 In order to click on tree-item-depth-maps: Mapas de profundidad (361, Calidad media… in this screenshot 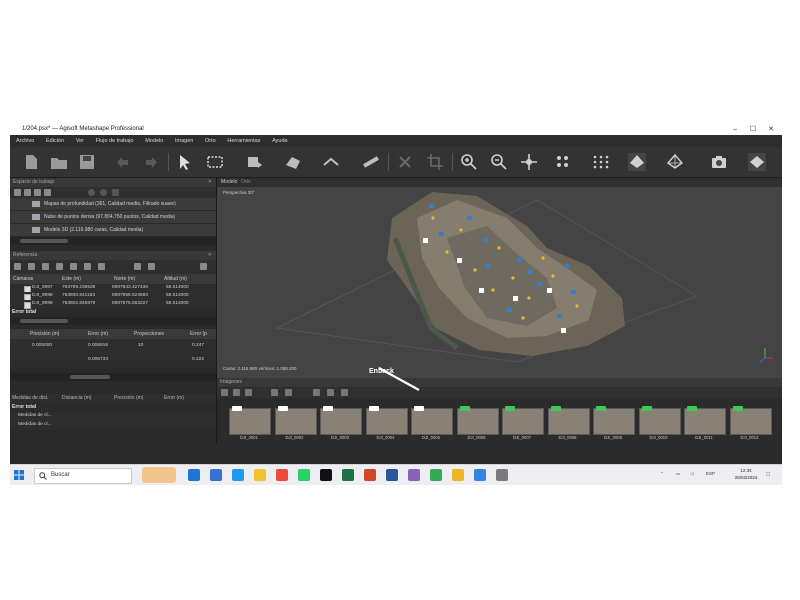, I will do `click(113, 204)`.